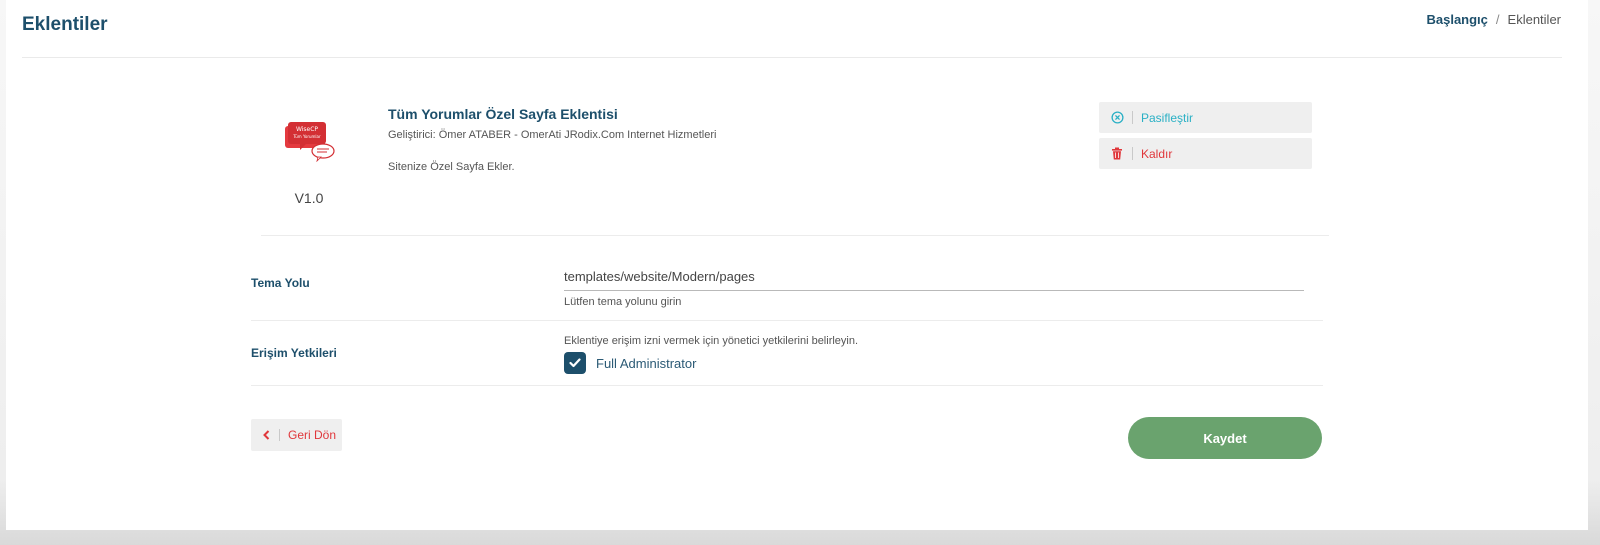 The height and width of the screenshot is (545, 1600). Describe the element at coordinates (1205, 117) in the screenshot. I see `deactivate-button: Pasifleştir` at that location.